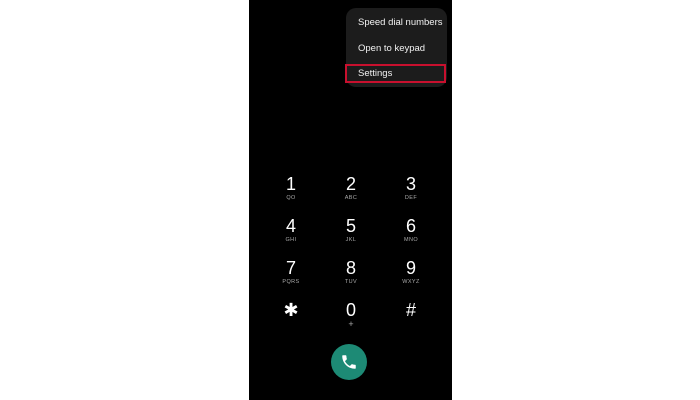 This screenshot has height=400, width=700. I want to click on key-letters: +, so click(351, 324).